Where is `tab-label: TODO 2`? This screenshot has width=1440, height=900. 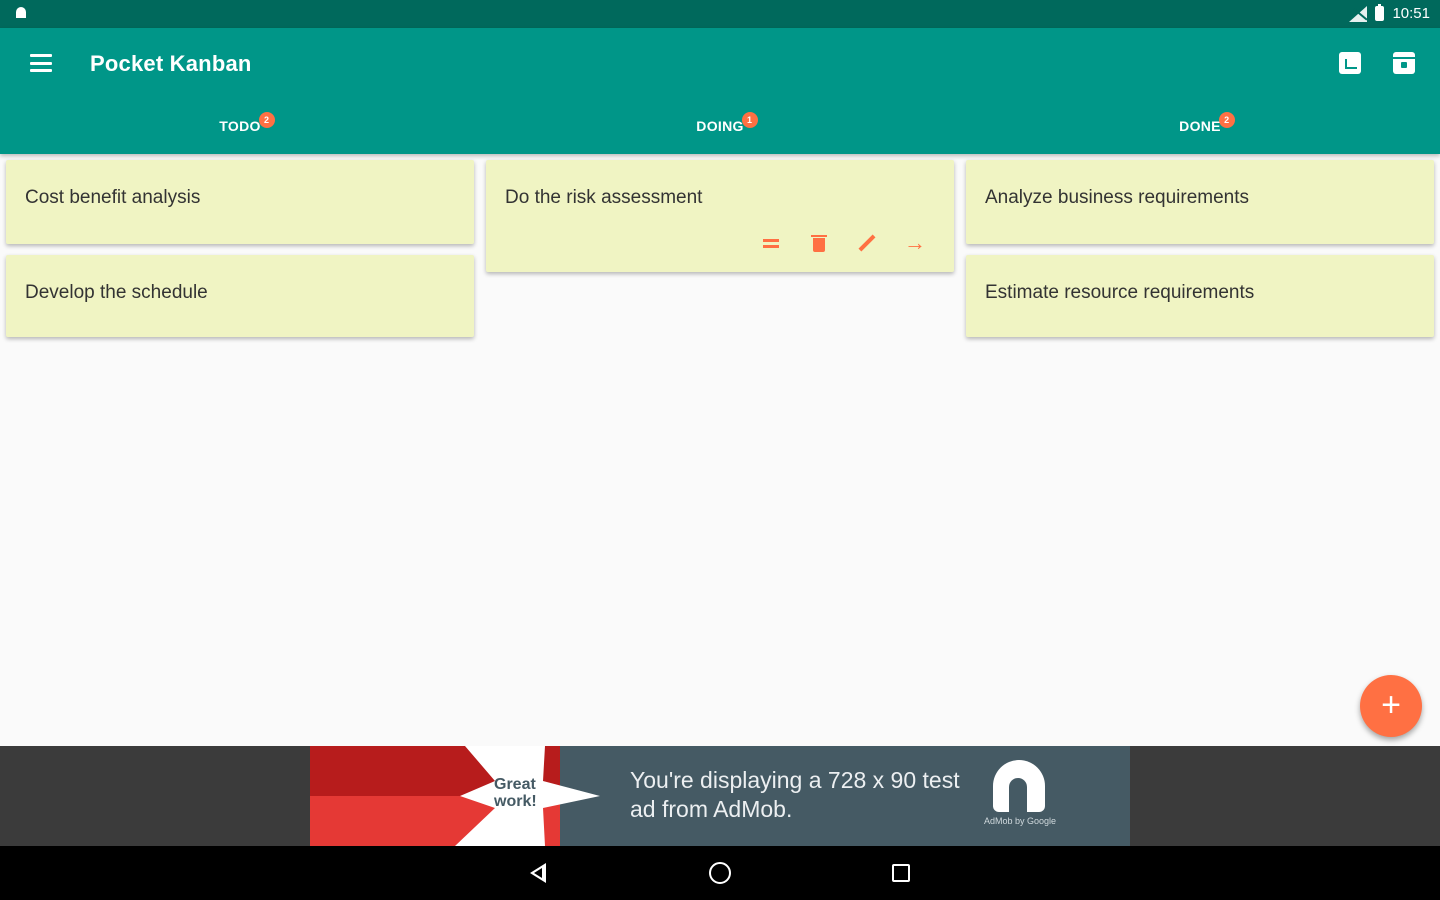
tab-label: TODO 2 is located at coordinates (247, 123).